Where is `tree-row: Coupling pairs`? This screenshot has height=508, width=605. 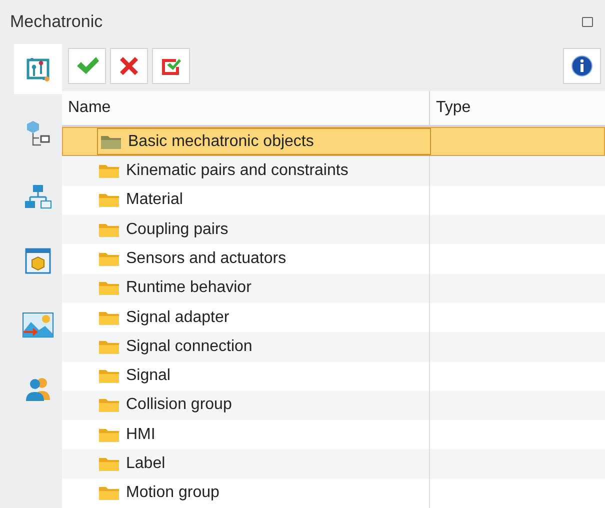 tree-row: Coupling pairs is located at coordinates (333, 229).